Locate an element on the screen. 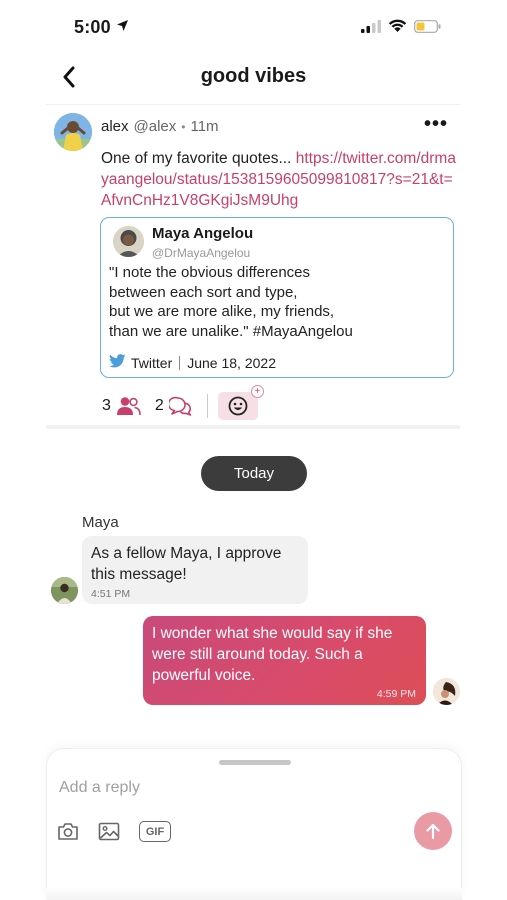 This screenshot has width=507, height=900. status-indicators is located at coordinates (401, 28).